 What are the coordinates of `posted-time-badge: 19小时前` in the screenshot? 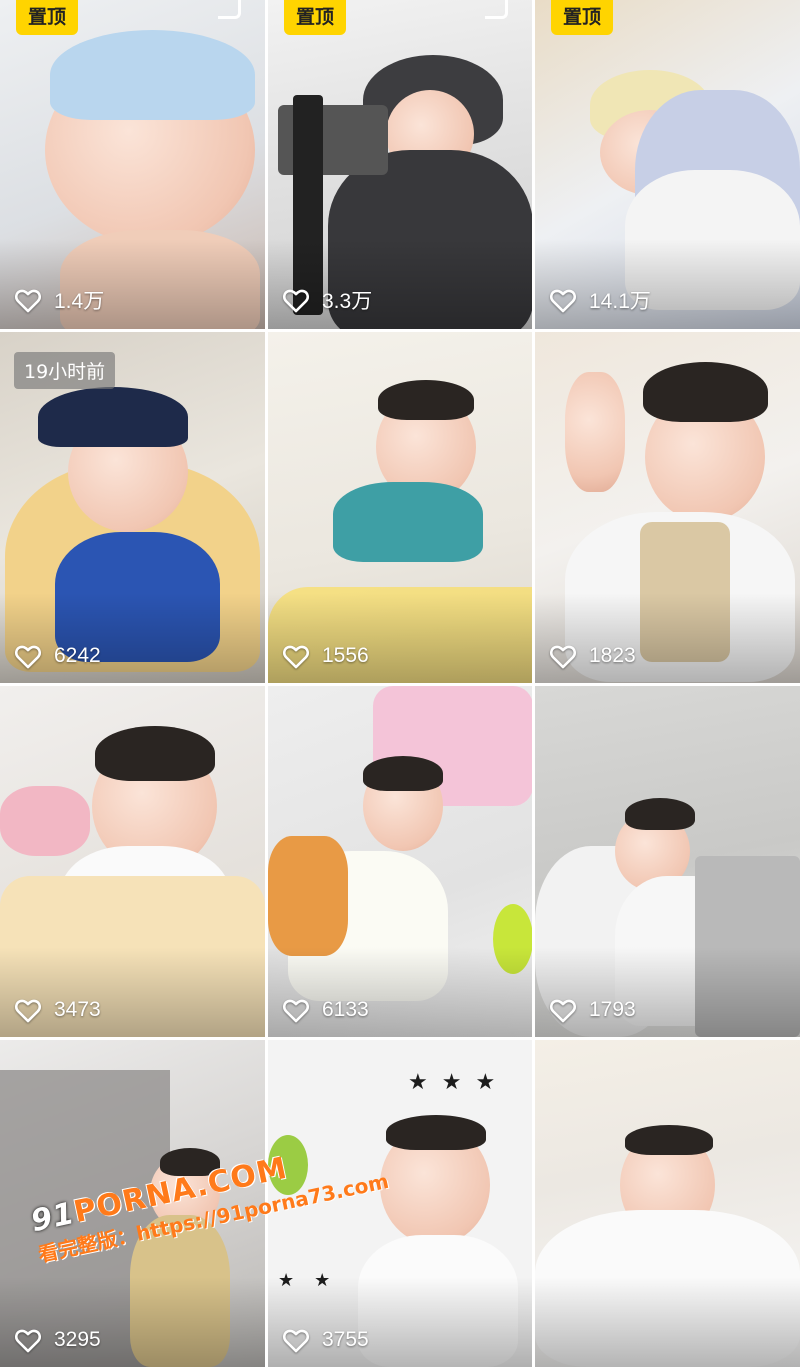 It's located at (65, 370).